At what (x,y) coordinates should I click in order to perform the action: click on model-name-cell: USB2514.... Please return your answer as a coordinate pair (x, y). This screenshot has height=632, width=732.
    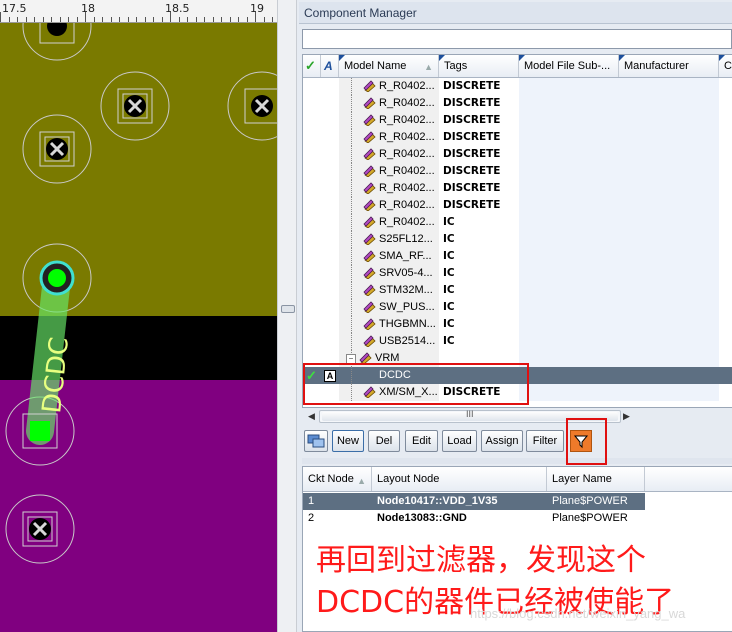
    Looking at the image, I should click on (389, 341).